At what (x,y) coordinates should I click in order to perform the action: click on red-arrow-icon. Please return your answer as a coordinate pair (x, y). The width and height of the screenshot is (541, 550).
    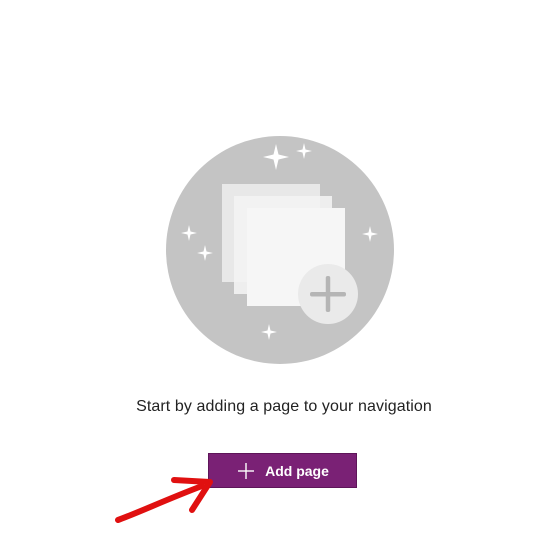
    Looking at the image, I should click on (164, 500).